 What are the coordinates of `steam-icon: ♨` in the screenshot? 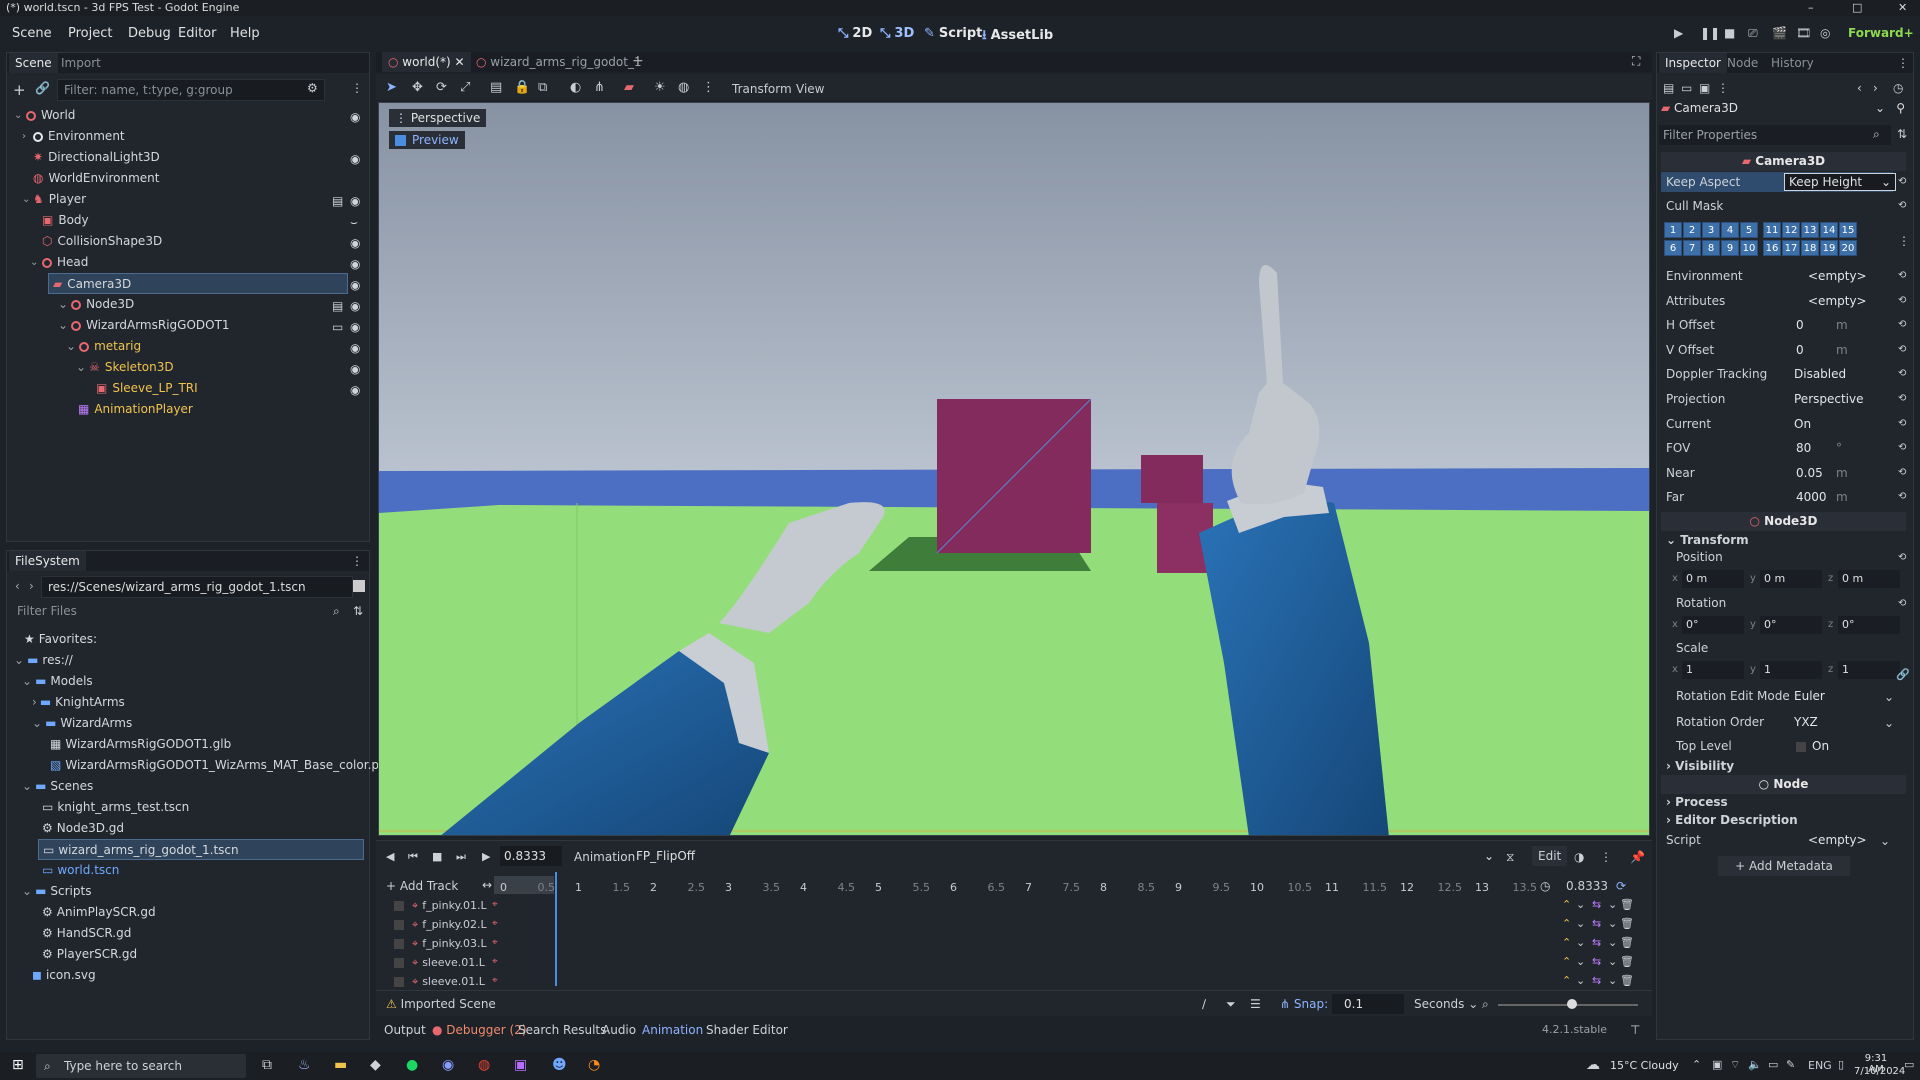 It's located at (304, 1065).